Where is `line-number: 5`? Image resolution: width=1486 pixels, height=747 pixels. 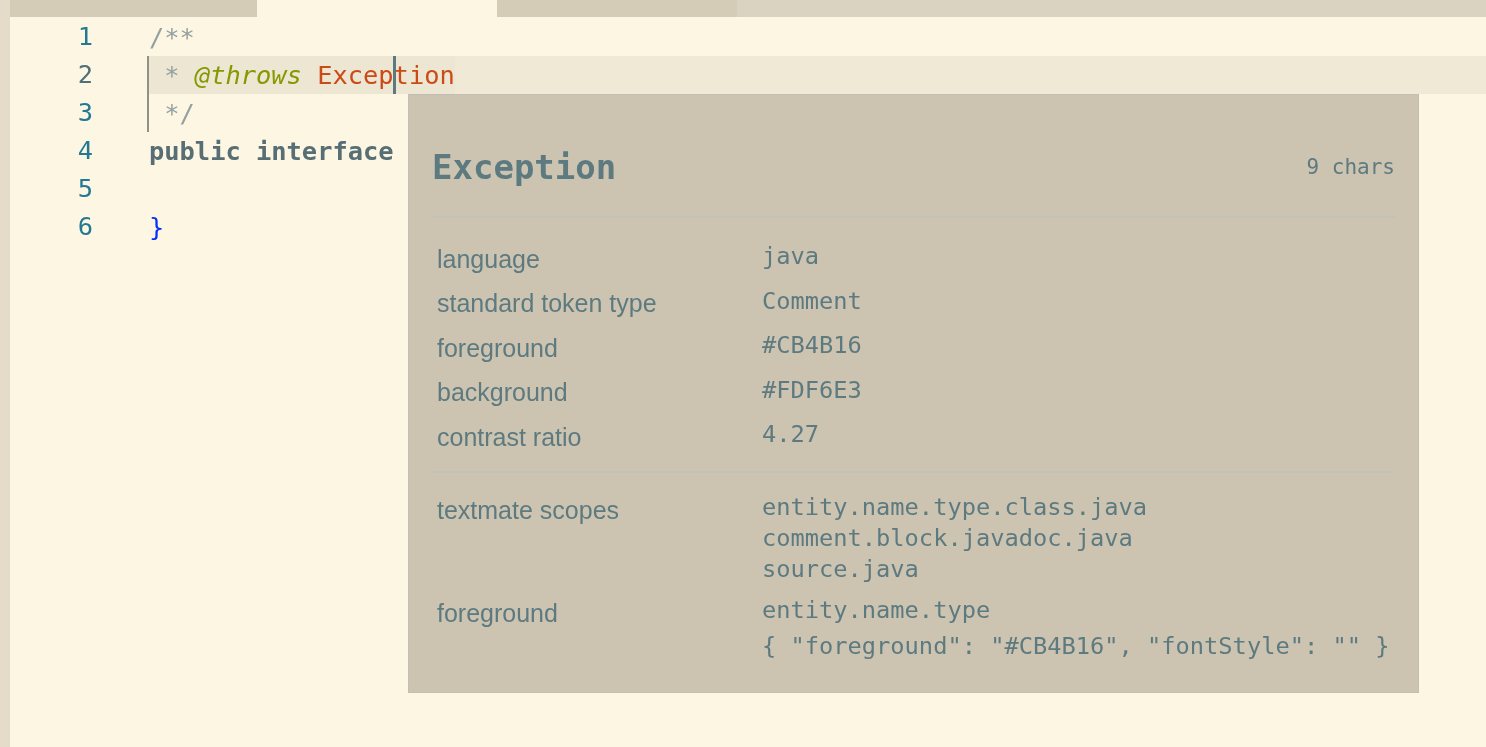
line-number: 5 is located at coordinates (85, 189).